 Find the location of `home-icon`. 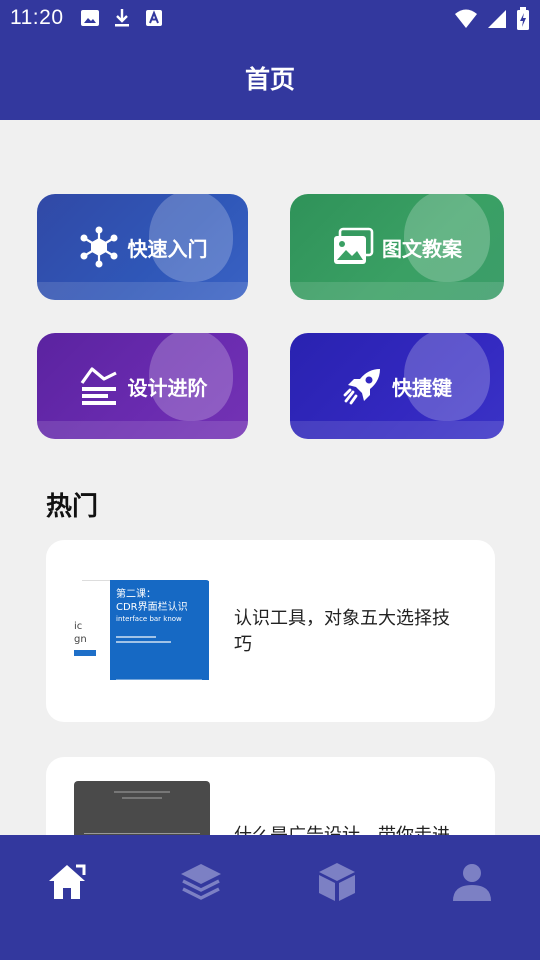

home-icon is located at coordinates (67, 884).